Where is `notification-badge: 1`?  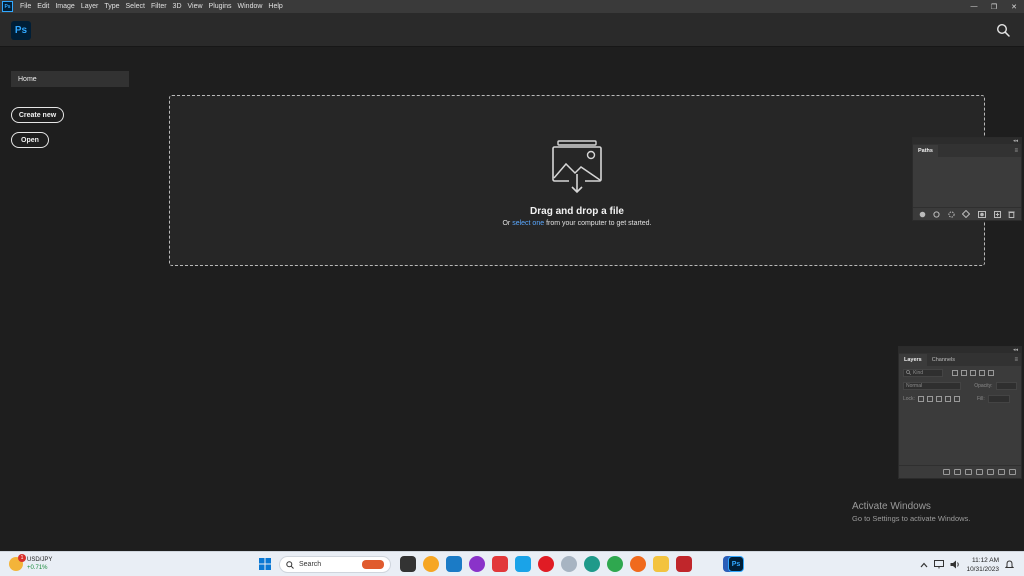
notification-badge: 1 is located at coordinates (22, 558).